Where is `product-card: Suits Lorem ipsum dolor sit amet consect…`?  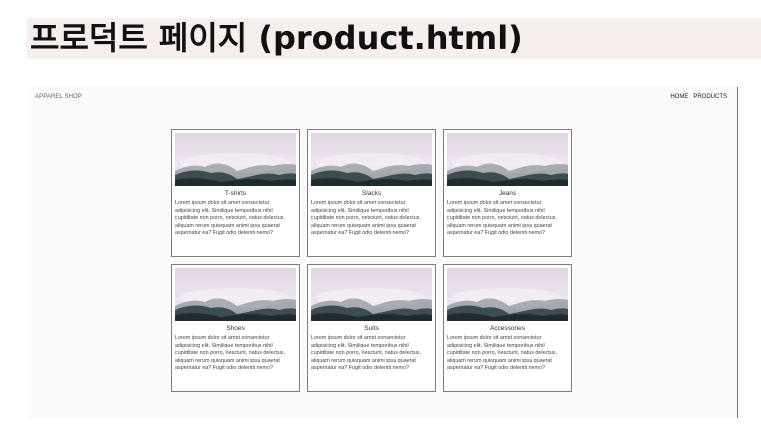
product-card: Suits Lorem ipsum dolor sit amet consect… is located at coordinates (371, 328).